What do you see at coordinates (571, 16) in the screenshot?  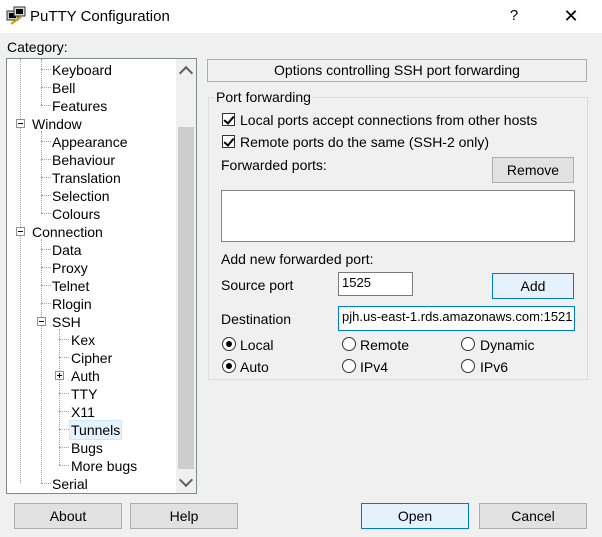 I see `close-icon: ✕` at bounding box center [571, 16].